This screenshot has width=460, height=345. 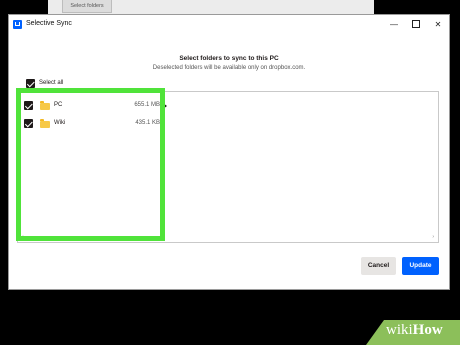 I want to click on cancel-button: Cancel, so click(x=378, y=266).